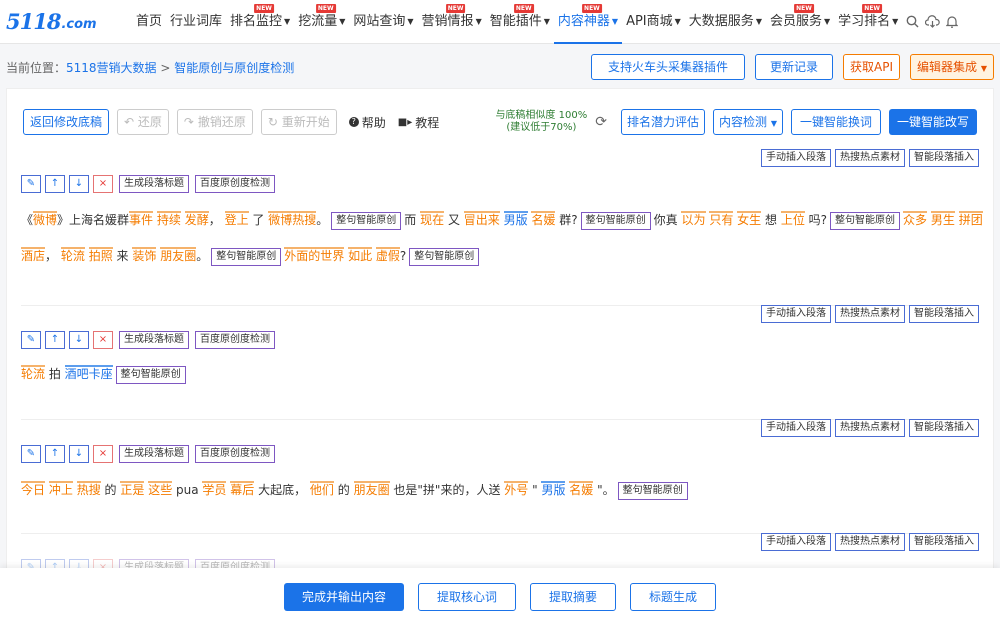 The width and height of the screenshot is (1000, 626). What do you see at coordinates (673, 597) in the screenshot?
I see `generate-title-button: 标题生成` at bounding box center [673, 597].